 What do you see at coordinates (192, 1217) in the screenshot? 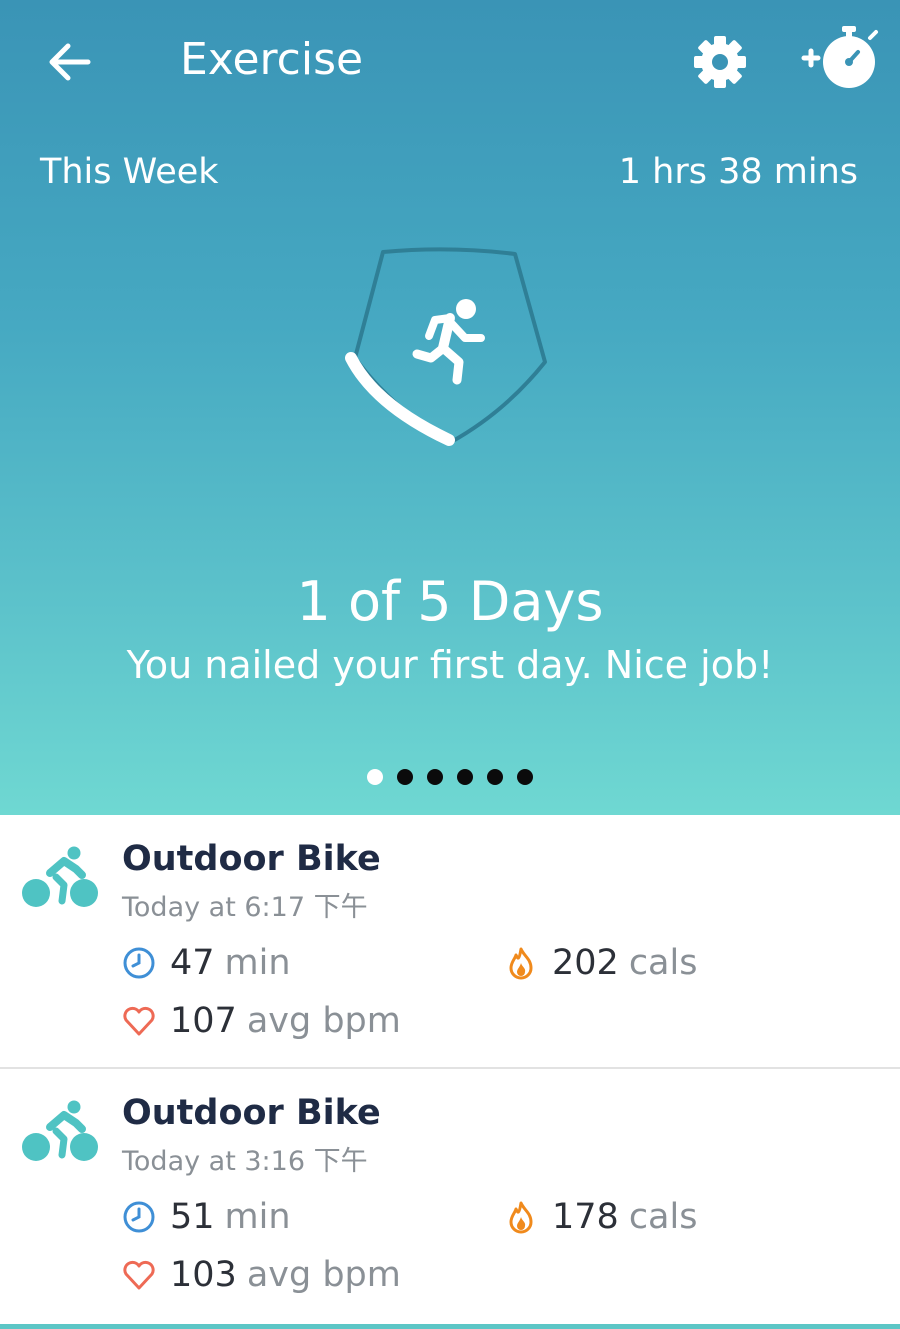
I see `duration-value: 51` at bounding box center [192, 1217].